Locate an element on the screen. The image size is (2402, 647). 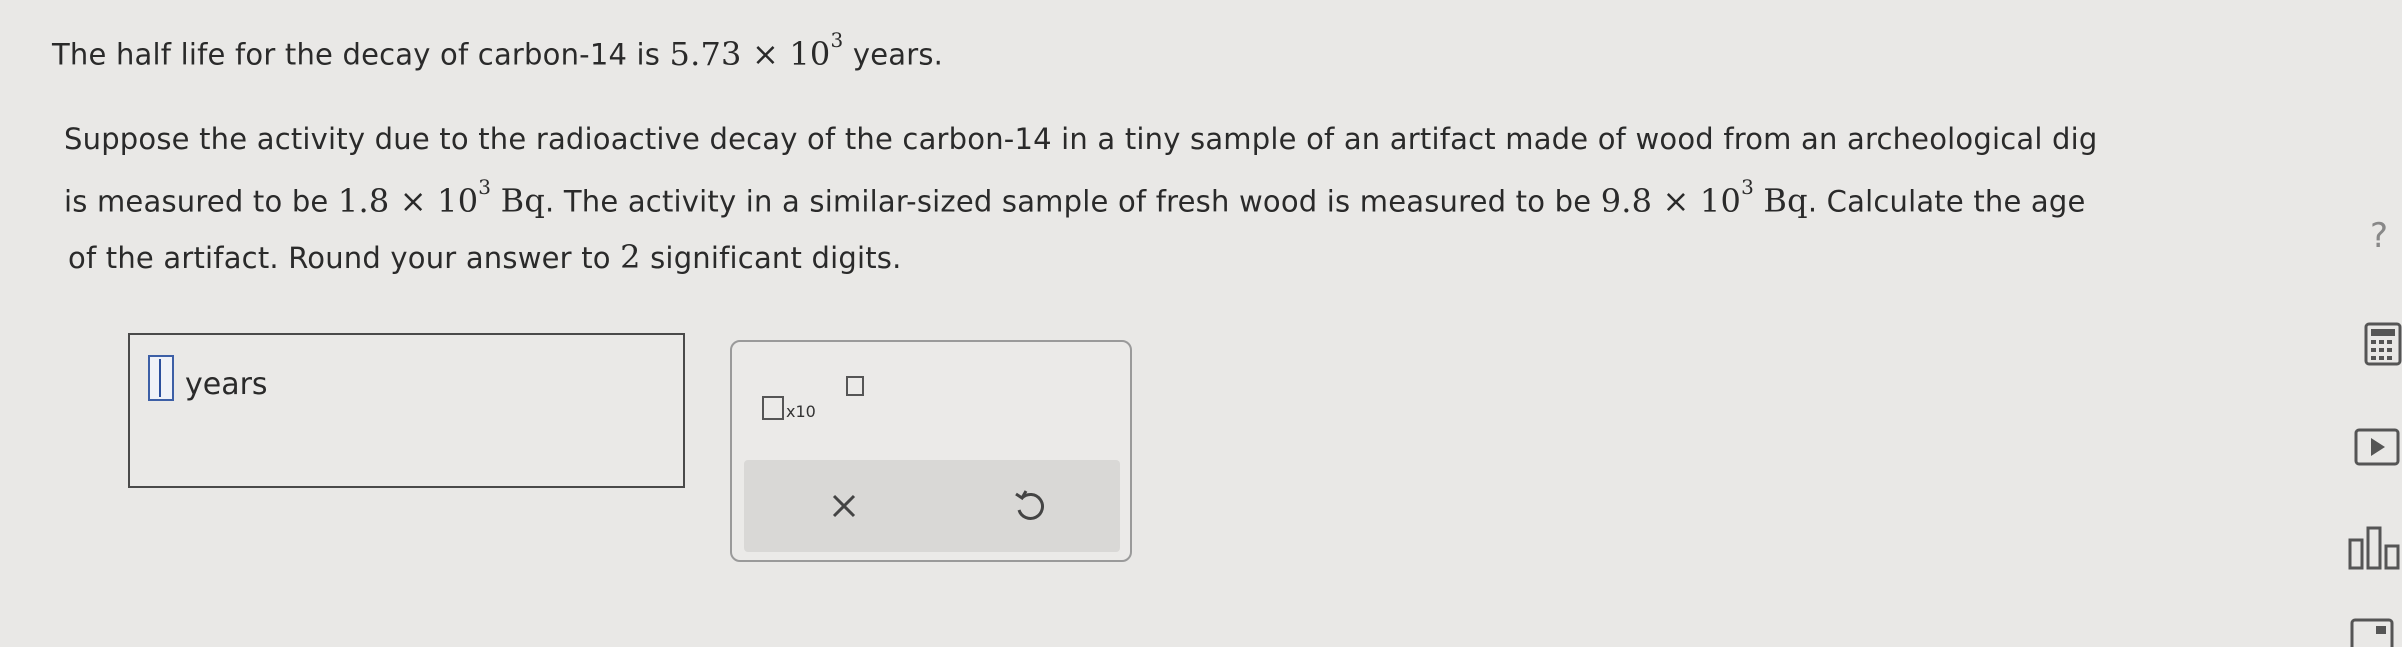
clear-x-icon is located at coordinates (844, 506).